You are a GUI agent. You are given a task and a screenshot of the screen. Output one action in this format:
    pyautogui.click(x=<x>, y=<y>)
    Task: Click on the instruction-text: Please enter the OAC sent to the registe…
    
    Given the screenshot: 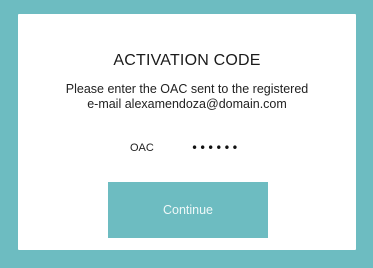 What is the action you would take?
    pyautogui.click(x=187, y=97)
    